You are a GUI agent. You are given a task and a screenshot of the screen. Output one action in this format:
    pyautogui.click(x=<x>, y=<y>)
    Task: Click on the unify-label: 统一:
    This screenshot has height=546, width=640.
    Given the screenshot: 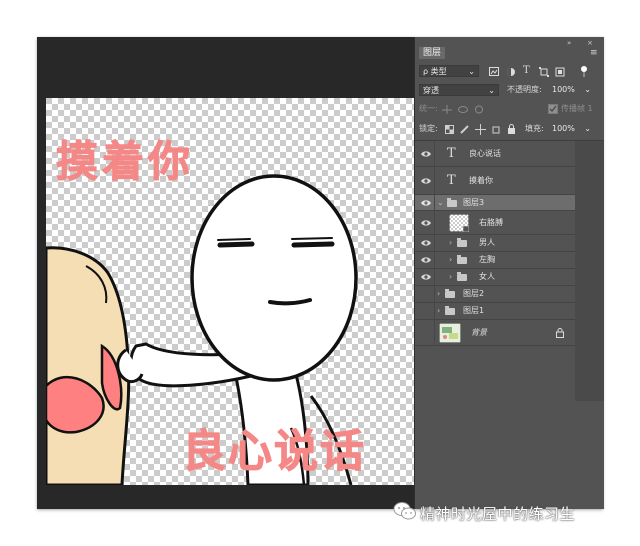 What is the action you would take?
    pyautogui.click(x=428, y=108)
    